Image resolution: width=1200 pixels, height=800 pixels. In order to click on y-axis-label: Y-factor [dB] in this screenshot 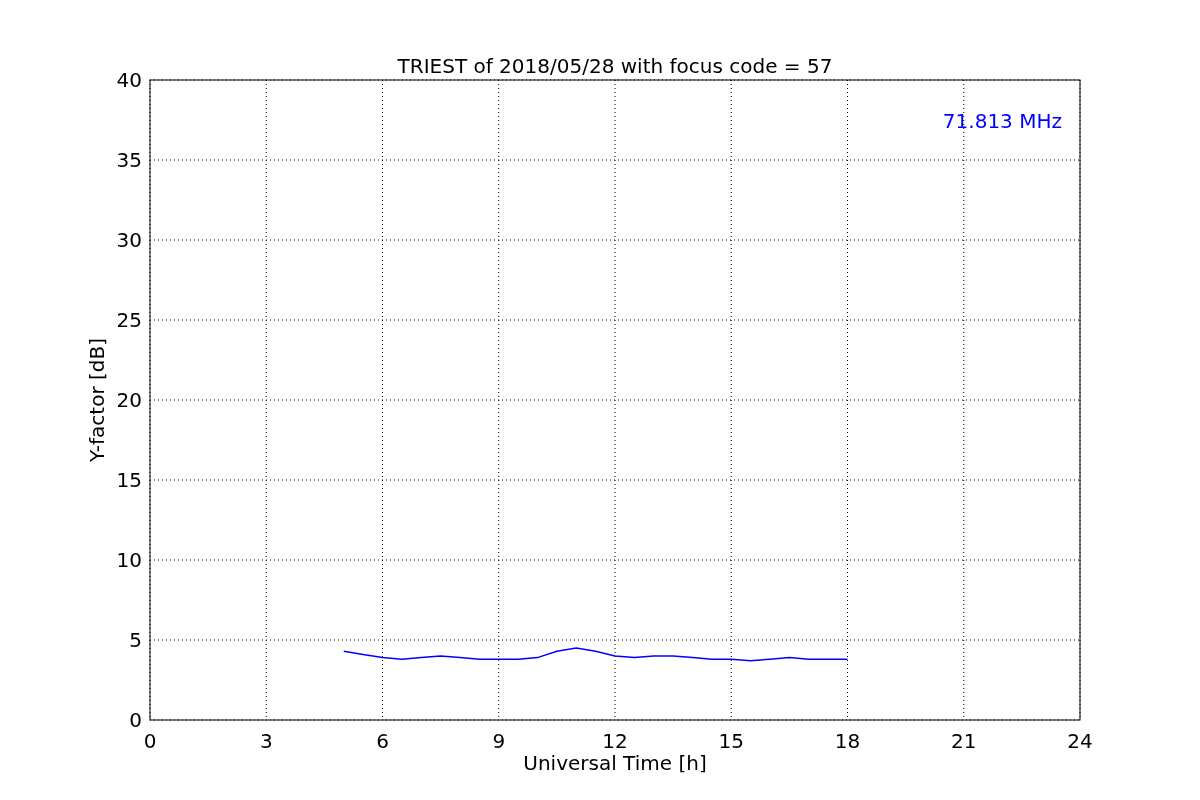, I will do `click(97, 400)`.